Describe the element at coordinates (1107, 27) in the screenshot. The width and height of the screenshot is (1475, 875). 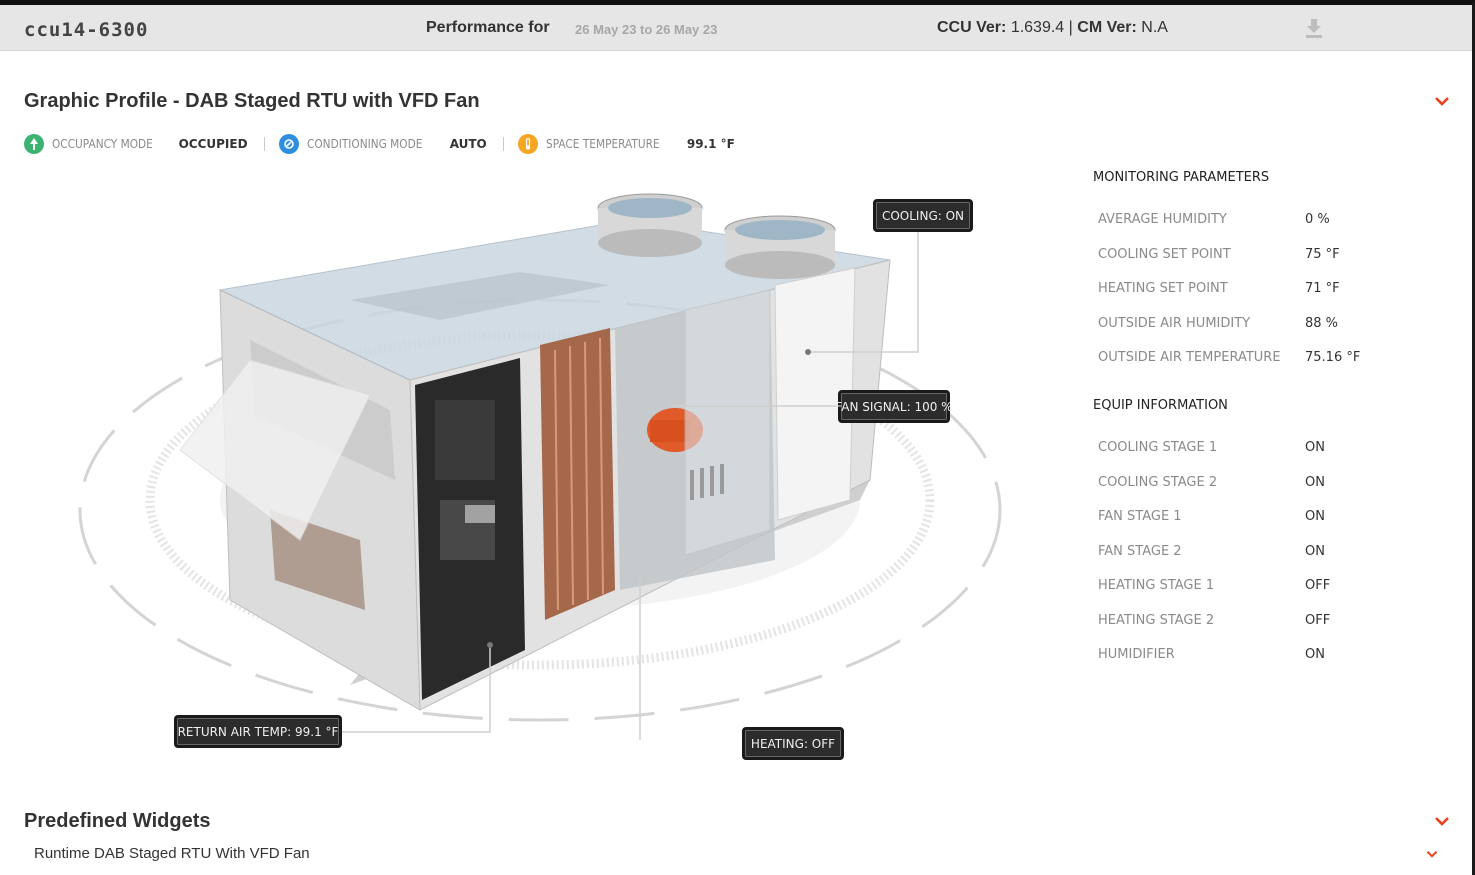
I see `cm-version-label: CM Ver:` at that location.